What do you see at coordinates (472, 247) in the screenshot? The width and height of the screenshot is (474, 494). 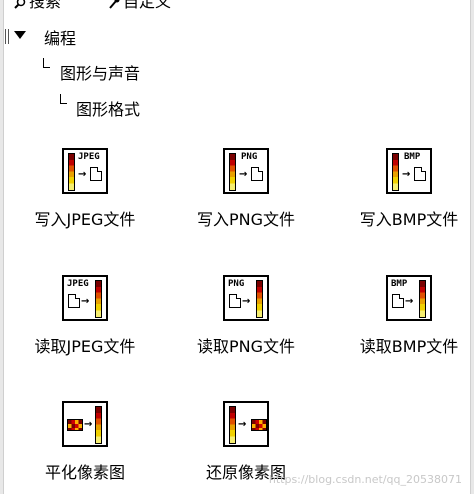 I see `right-frame-edge` at bounding box center [472, 247].